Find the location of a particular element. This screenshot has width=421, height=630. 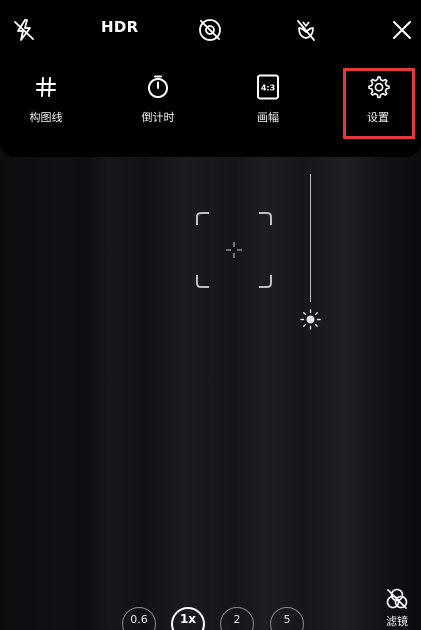

menu-label-grid: 构图线 is located at coordinates (46, 117).